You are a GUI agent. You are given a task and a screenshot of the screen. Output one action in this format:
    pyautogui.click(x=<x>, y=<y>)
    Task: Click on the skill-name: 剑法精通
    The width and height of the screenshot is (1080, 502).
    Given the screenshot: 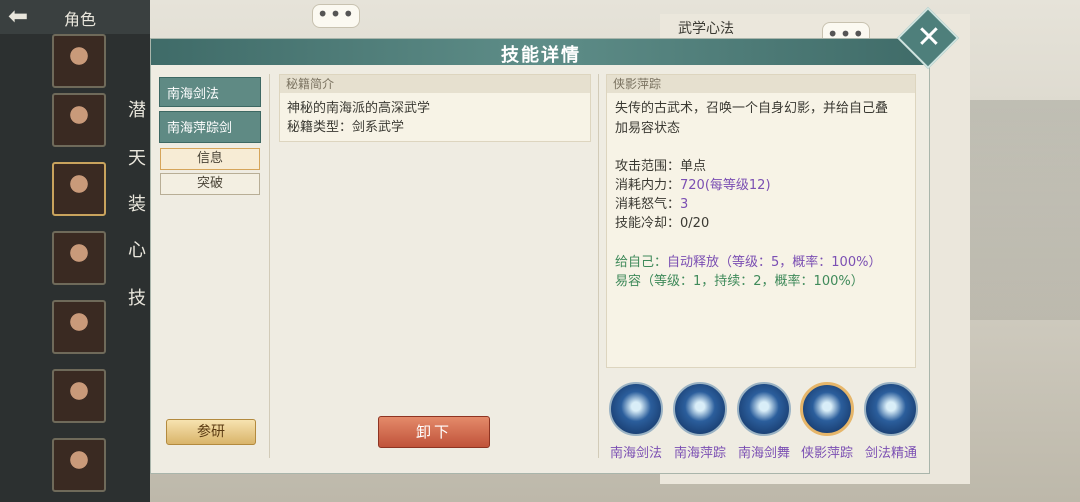 What is the action you would take?
    pyautogui.click(x=890, y=453)
    